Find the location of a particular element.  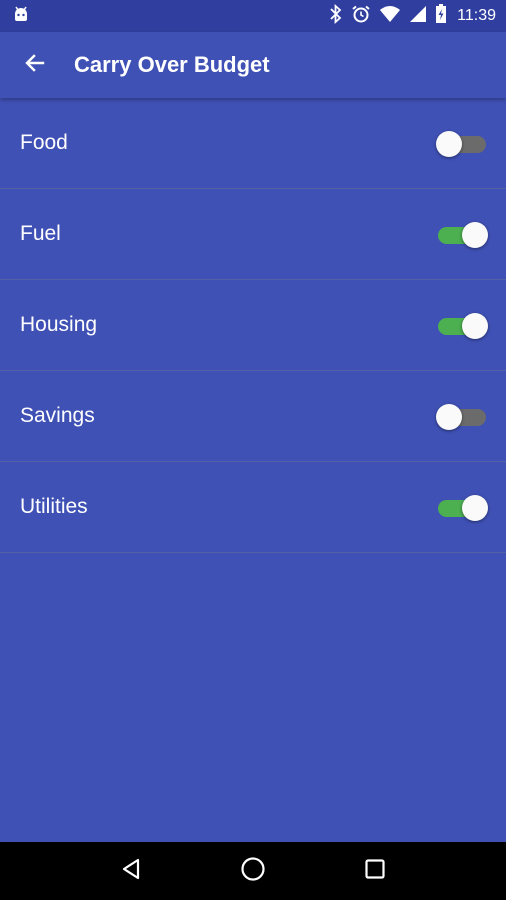

page-title: Carry Over Budget is located at coordinates (172, 64).